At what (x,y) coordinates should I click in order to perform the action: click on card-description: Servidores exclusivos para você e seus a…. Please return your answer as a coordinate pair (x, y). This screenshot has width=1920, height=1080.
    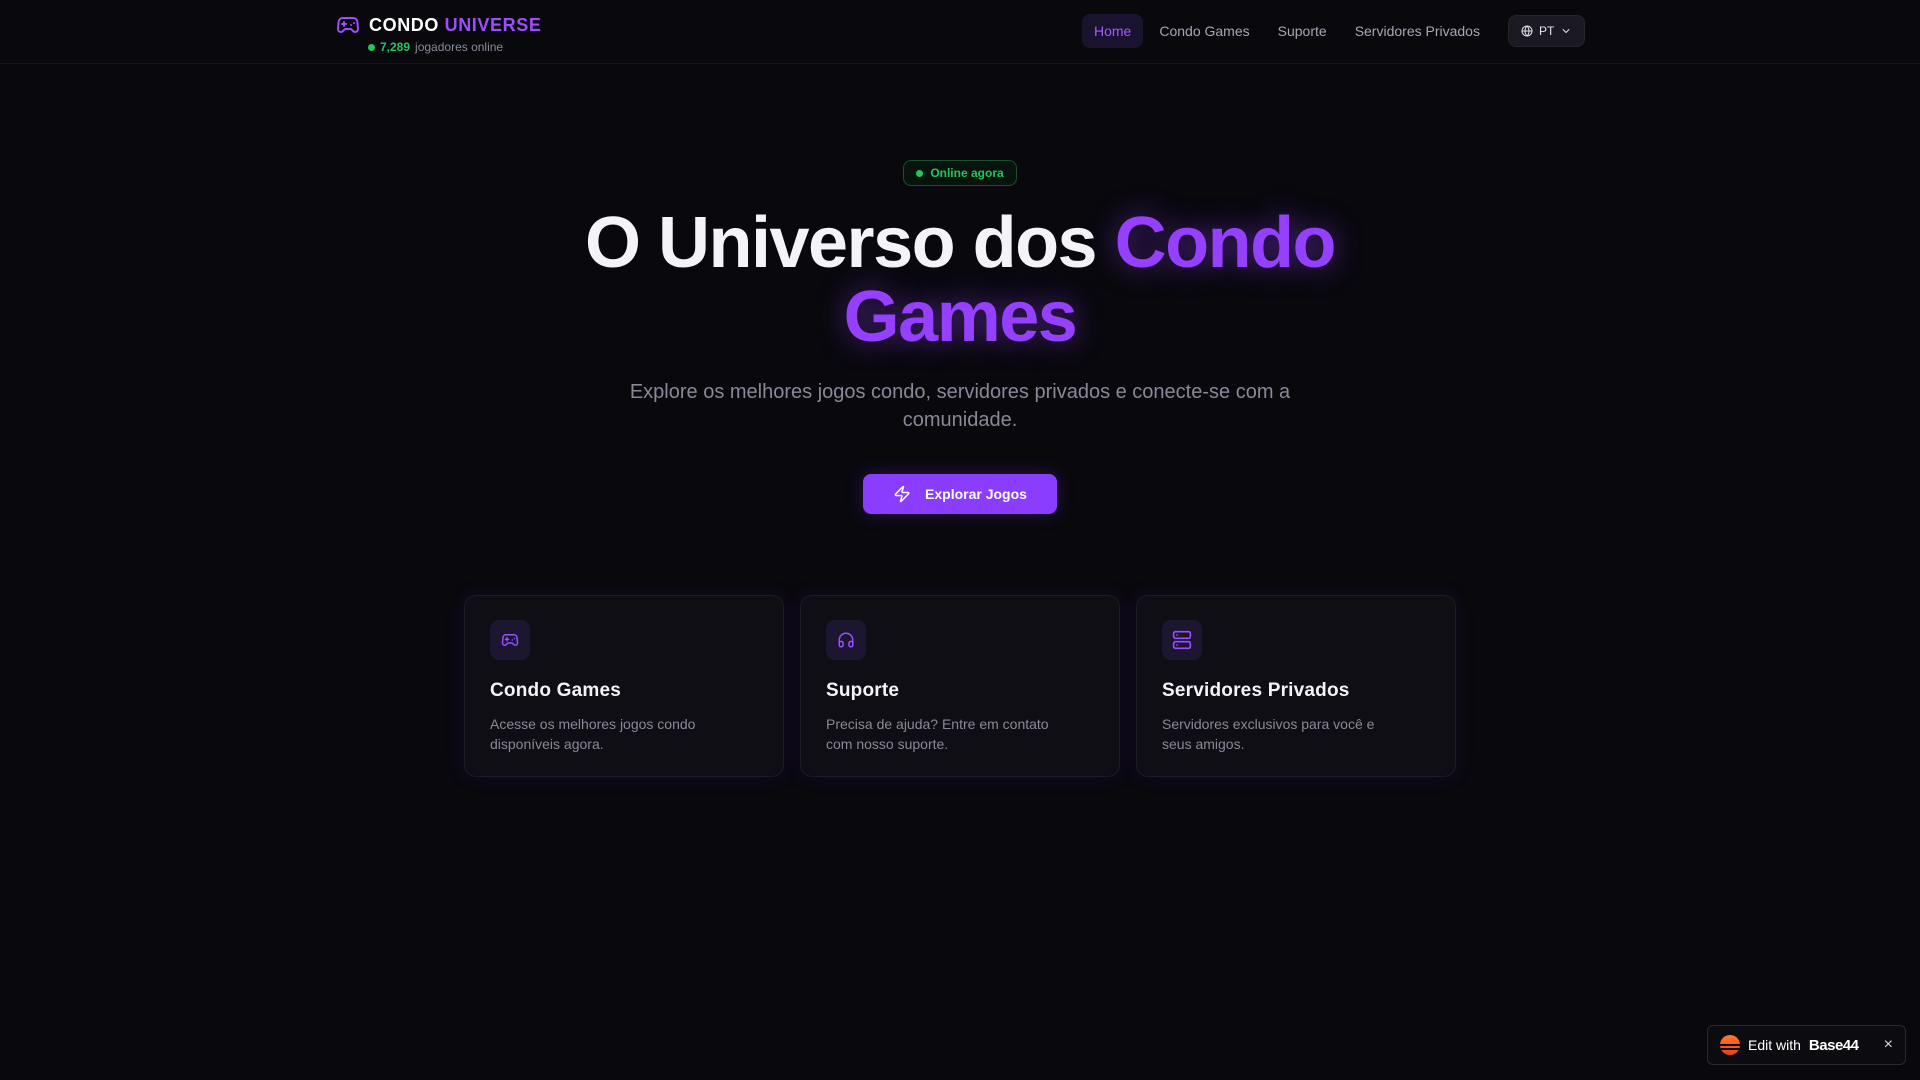
    Looking at the image, I should click on (1268, 734).